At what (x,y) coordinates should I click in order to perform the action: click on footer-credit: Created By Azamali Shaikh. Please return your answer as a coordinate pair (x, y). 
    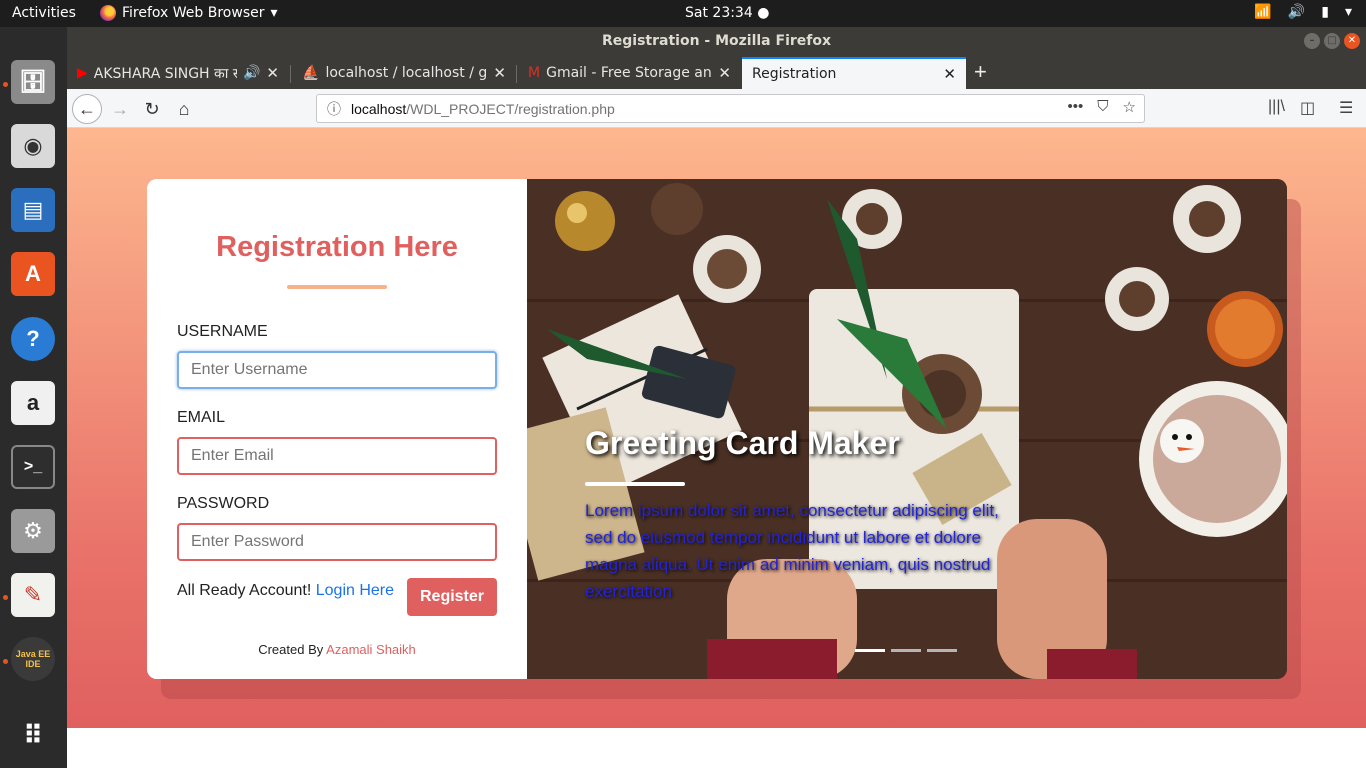
    Looking at the image, I should click on (337, 649).